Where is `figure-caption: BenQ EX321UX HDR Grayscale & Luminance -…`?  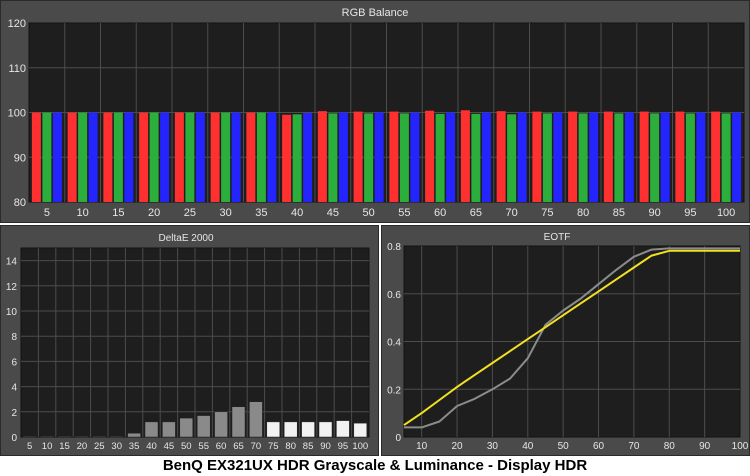 figure-caption: BenQ EX321UX HDR Grayscale & Luminance -… is located at coordinates (375, 465).